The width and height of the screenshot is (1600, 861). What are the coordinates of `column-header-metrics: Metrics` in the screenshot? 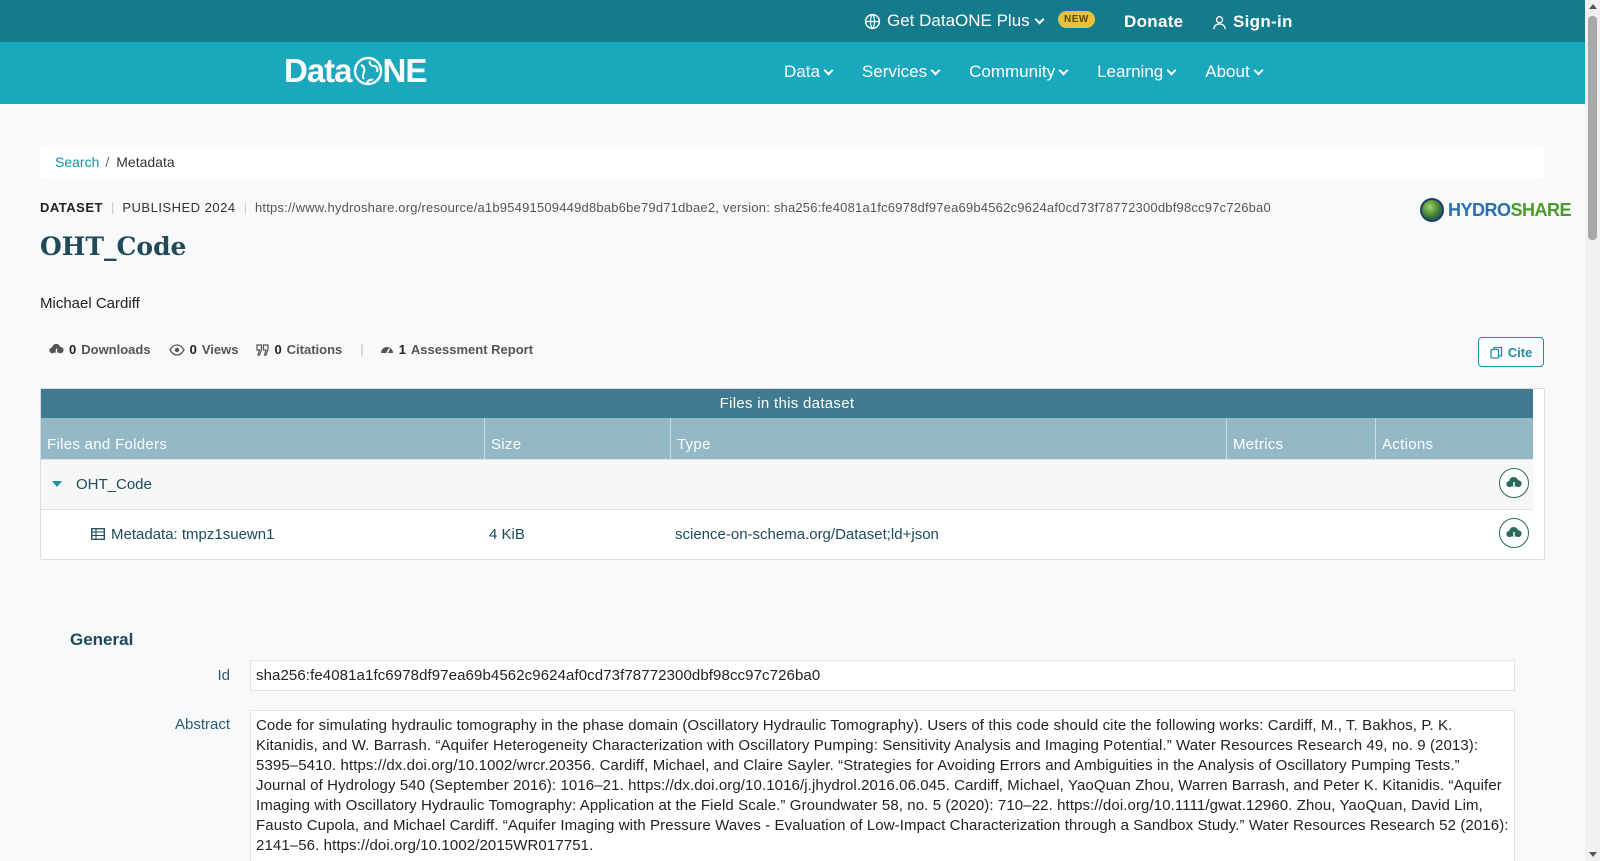 It's located at (1300, 438).